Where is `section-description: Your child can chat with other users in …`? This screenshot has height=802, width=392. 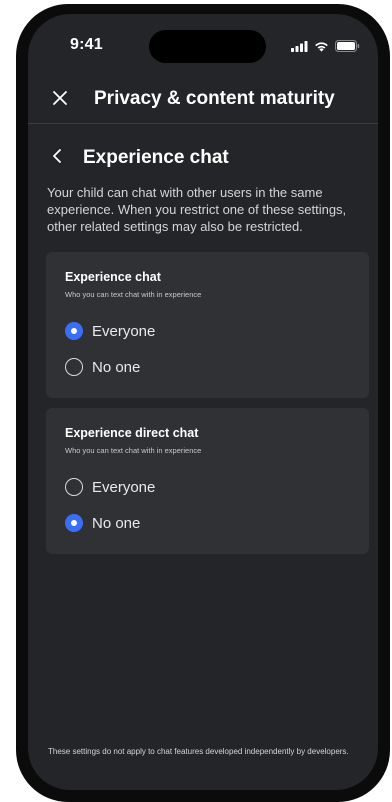
section-description: Your child can chat with other users in … is located at coordinates (197, 209).